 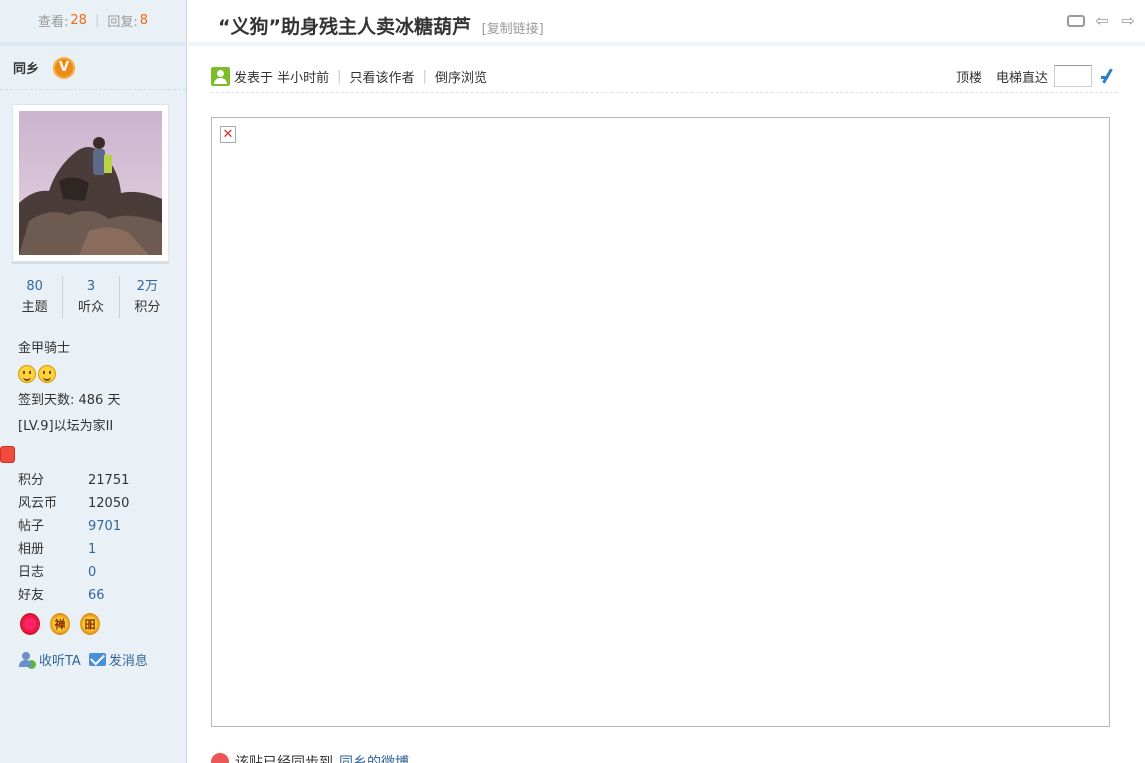 I want to click on info-key: 好友, so click(x=31, y=595).